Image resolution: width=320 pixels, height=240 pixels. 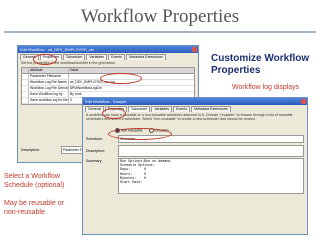 I want to click on log-file-highlight, so click(x=121, y=78).